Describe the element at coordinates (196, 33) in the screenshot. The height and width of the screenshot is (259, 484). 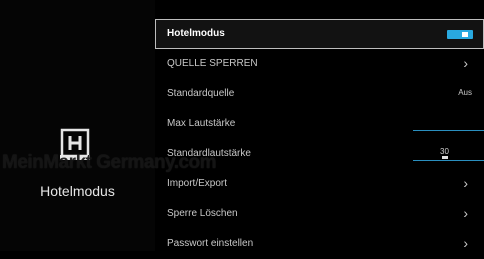
I see `menu-item-label: Hotelmodus` at that location.